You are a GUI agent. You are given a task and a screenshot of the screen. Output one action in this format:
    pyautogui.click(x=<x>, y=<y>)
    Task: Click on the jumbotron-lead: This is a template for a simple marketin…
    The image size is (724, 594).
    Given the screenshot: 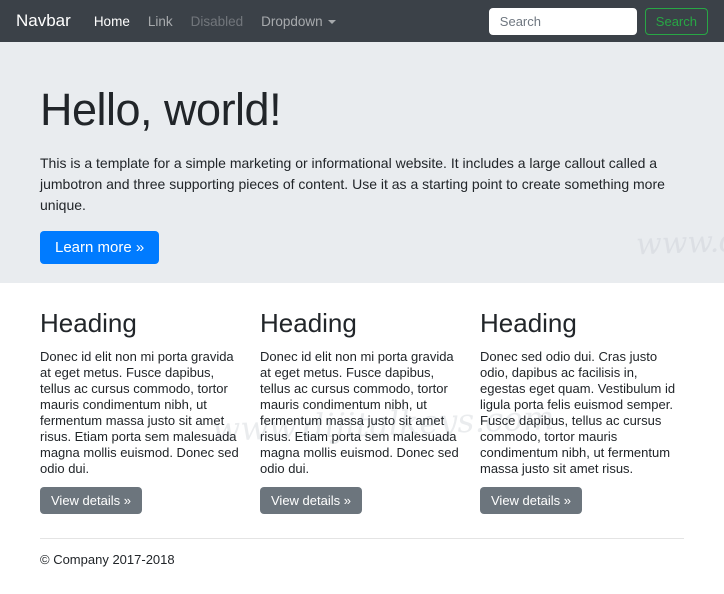 What is the action you would take?
    pyautogui.click(x=352, y=183)
    